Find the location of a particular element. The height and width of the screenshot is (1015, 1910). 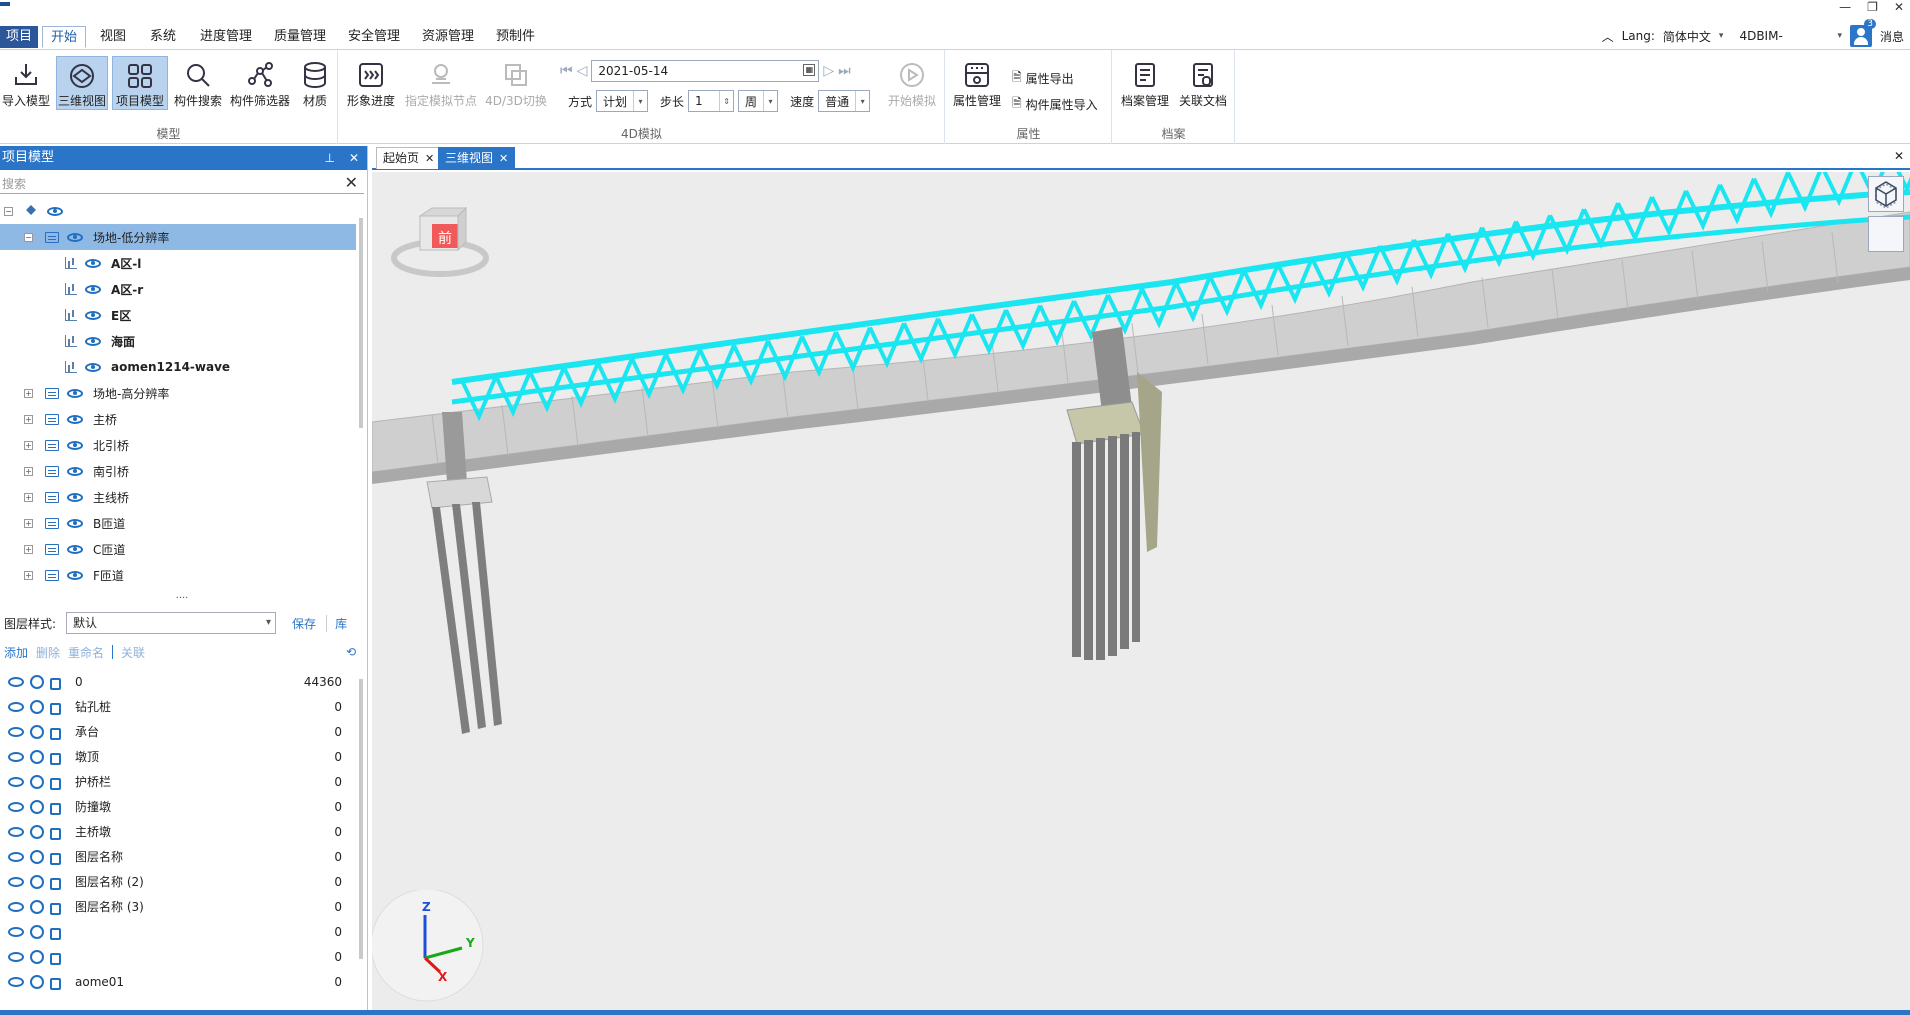

set-sim-node-button: 指定模拟节点 is located at coordinates (441, 83).